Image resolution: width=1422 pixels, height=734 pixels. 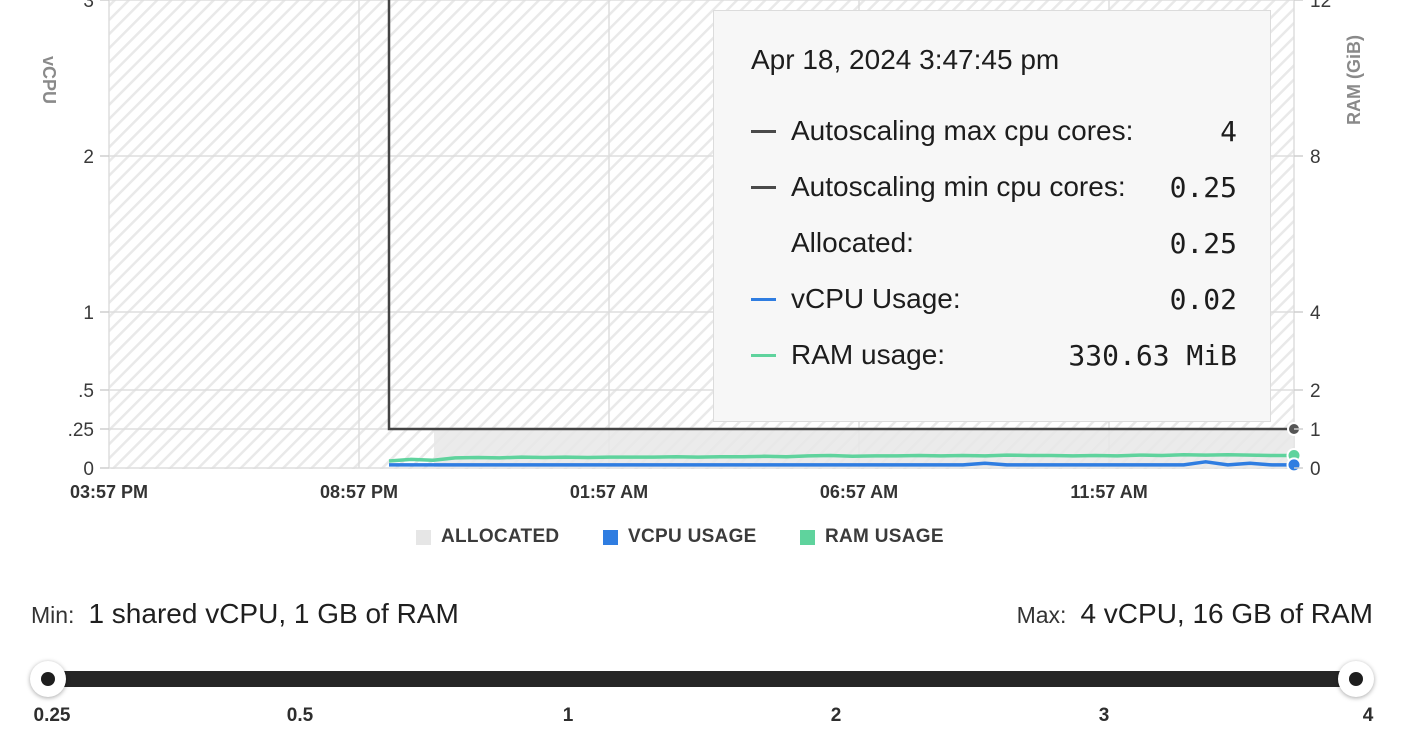 What do you see at coordinates (88, 157) in the screenshot?
I see `y-tick-label: 2` at bounding box center [88, 157].